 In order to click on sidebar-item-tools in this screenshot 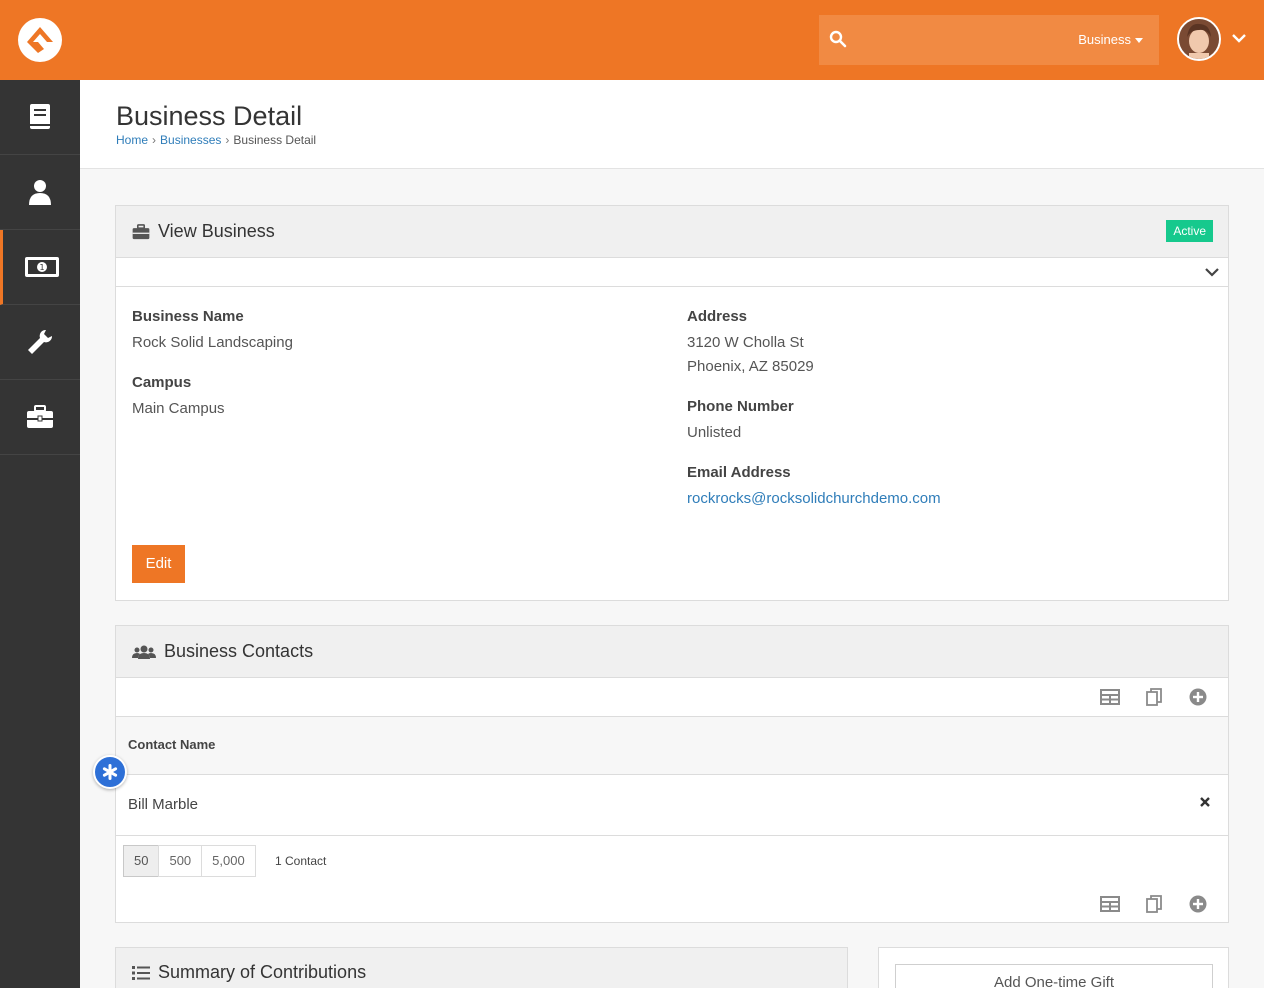, I will do `click(40, 342)`.